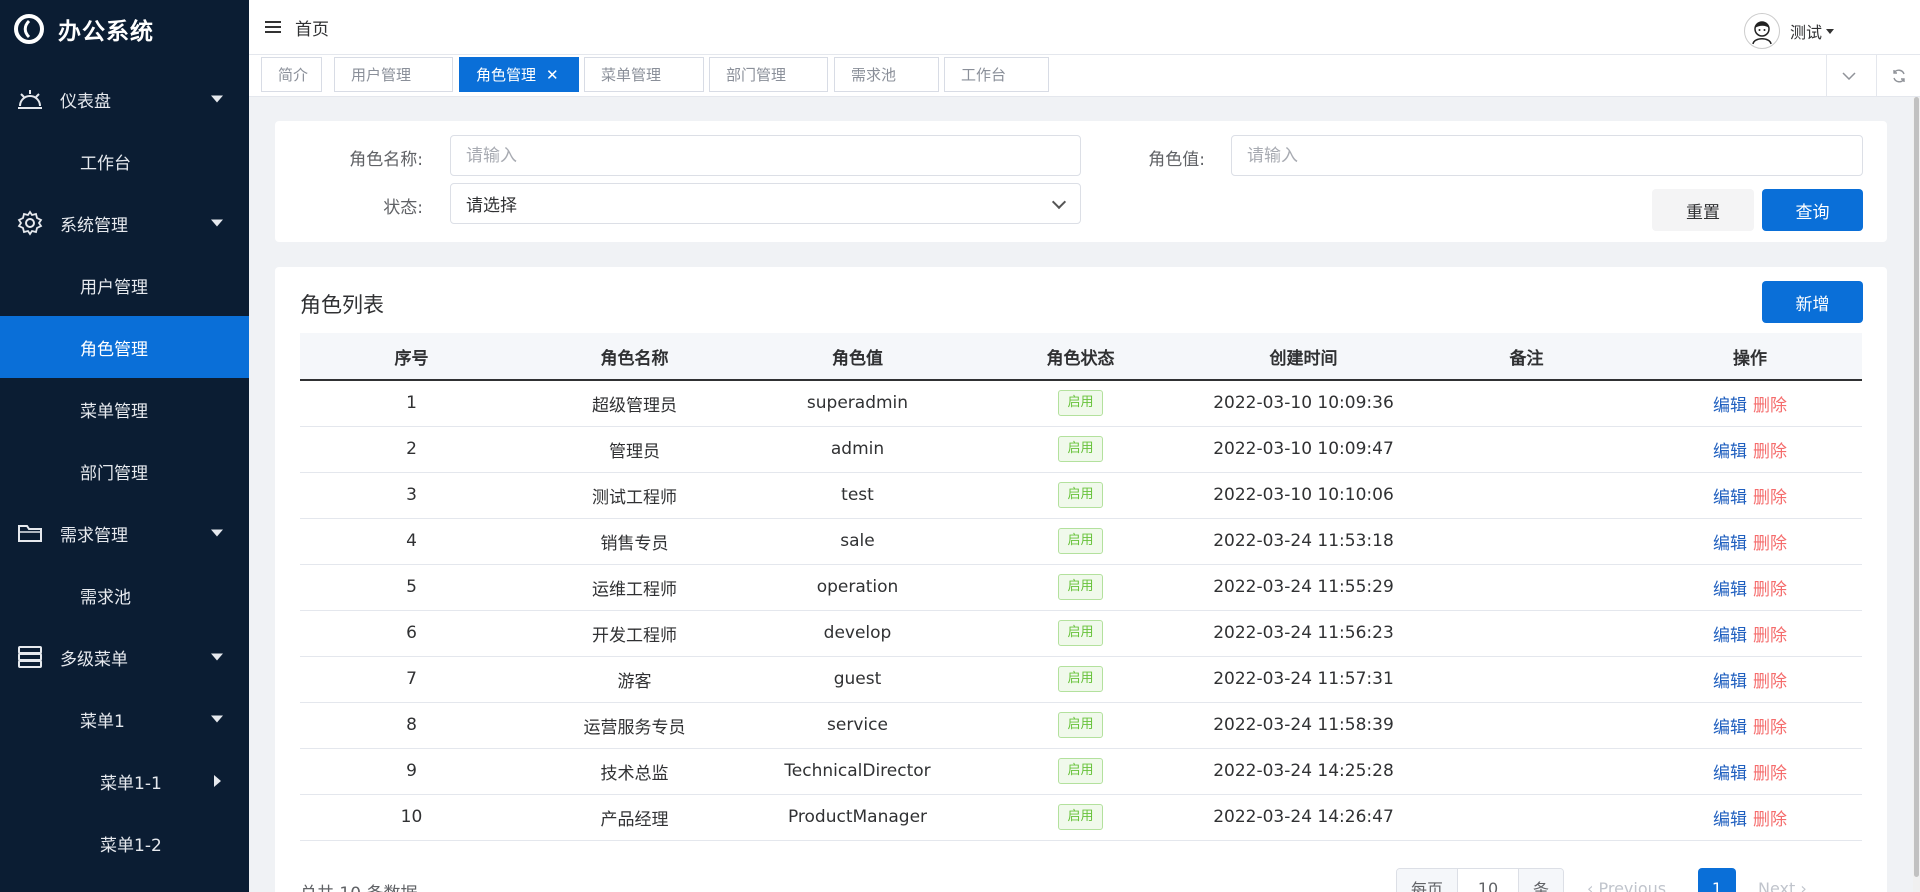  I want to click on created-time-cell: 2022-03-24 11:55:29, so click(1303, 587).